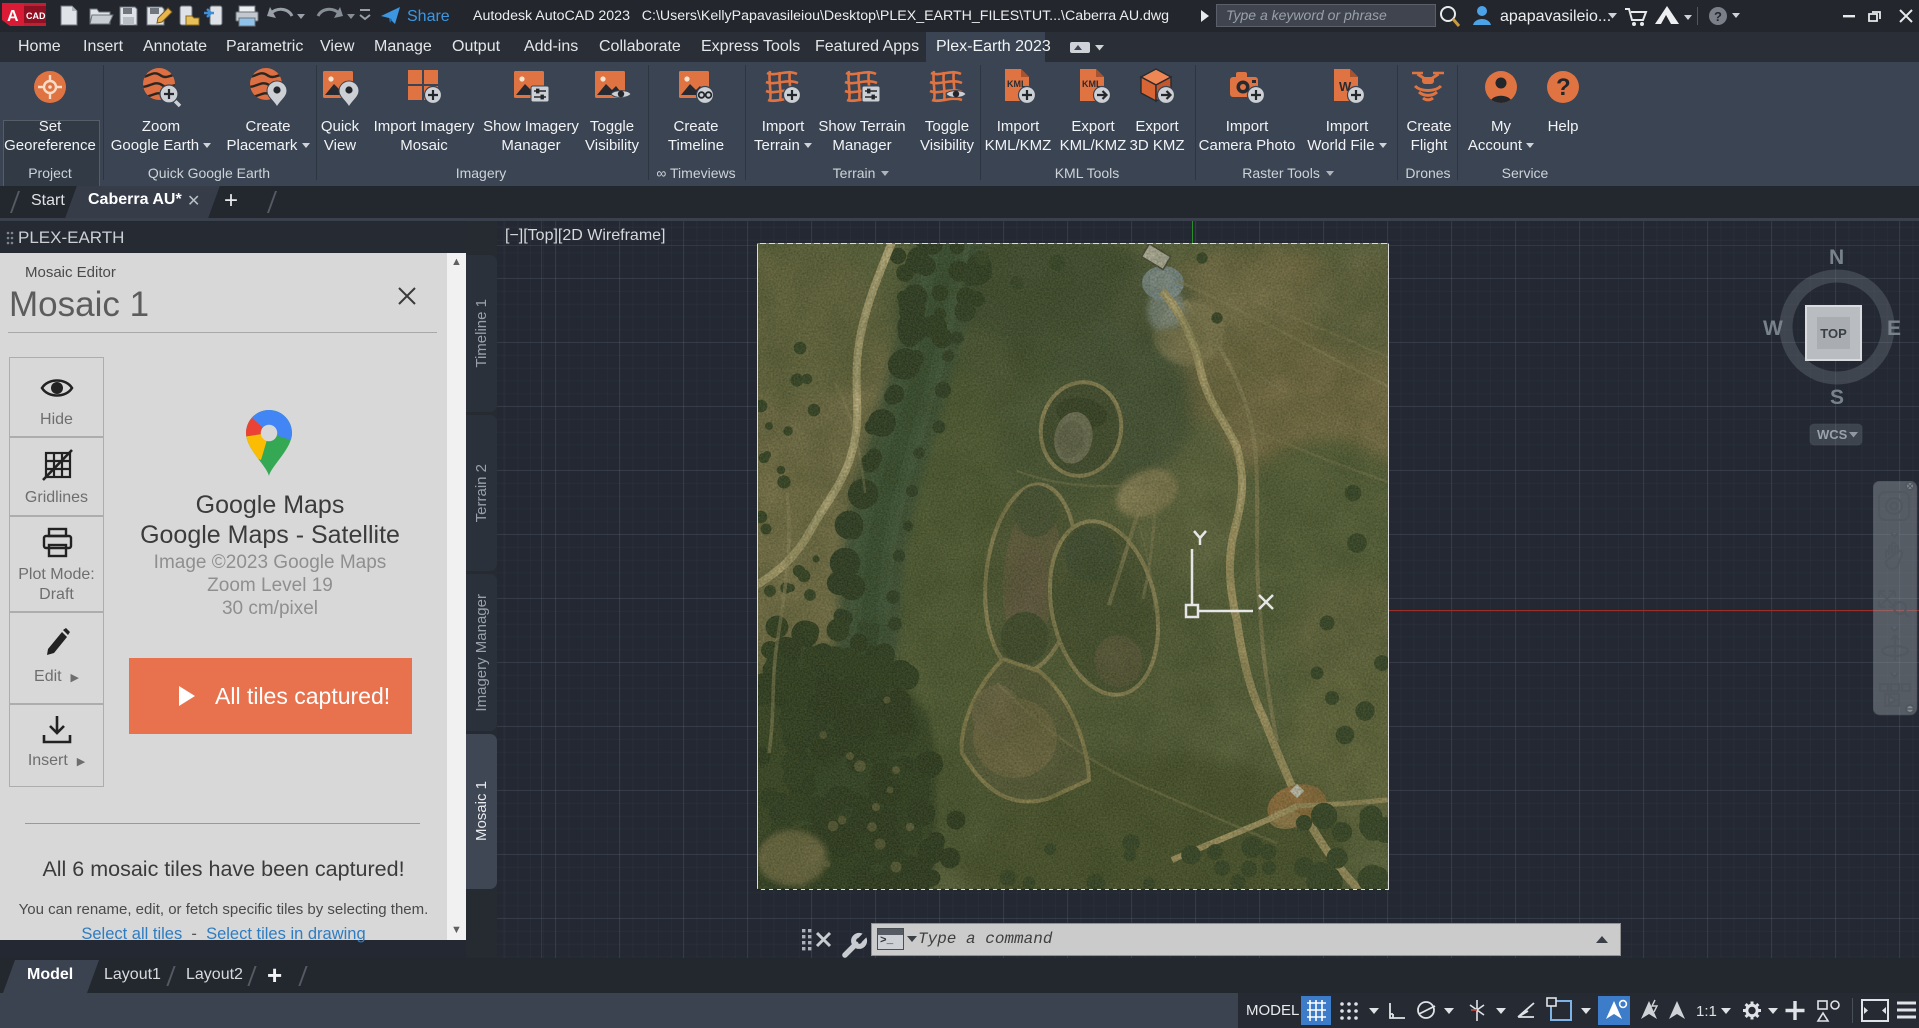  Describe the element at coordinates (1272, 1010) in the screenshot. I see `svg-text: MODEL` at that location.